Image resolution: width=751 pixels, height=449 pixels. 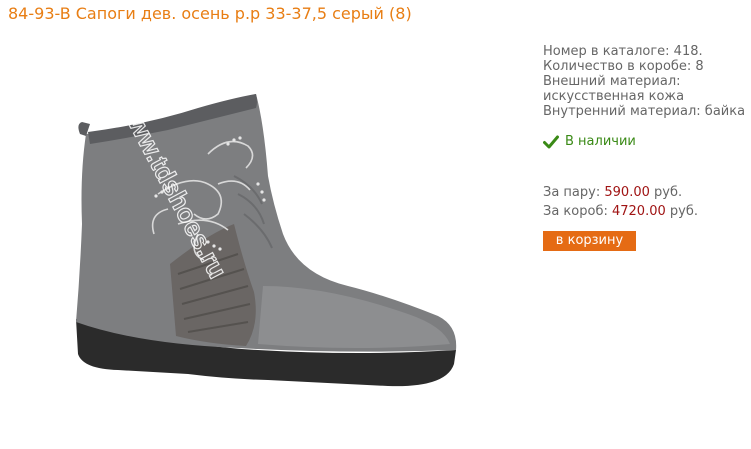 What do you see at coordinates (575, 211) in the screenshot?
I see `price-box-label: За короб:` at bounding box center [575, 211].